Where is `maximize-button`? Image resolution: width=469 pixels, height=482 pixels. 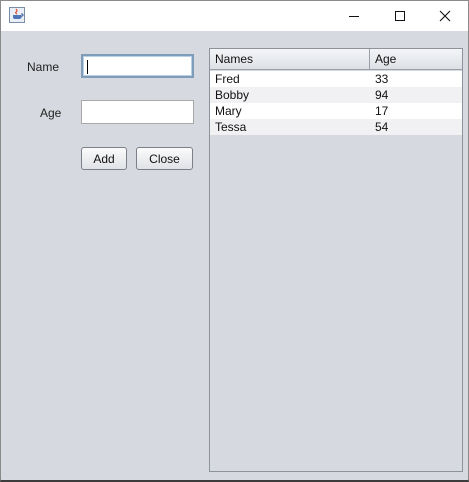 maximize-button is located at coordinates (400, 16).